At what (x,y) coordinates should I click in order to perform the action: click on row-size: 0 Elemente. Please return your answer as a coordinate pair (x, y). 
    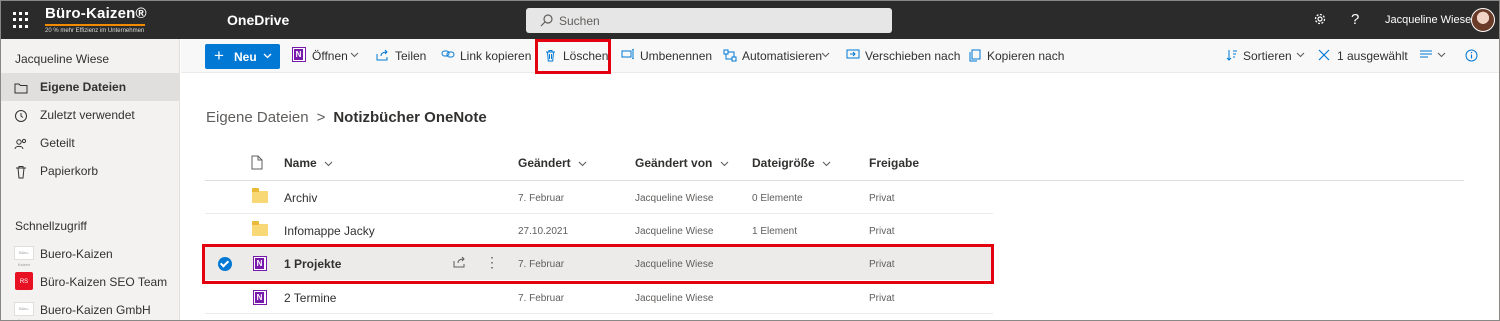
    Looking at the image, I should click on (777, 198).